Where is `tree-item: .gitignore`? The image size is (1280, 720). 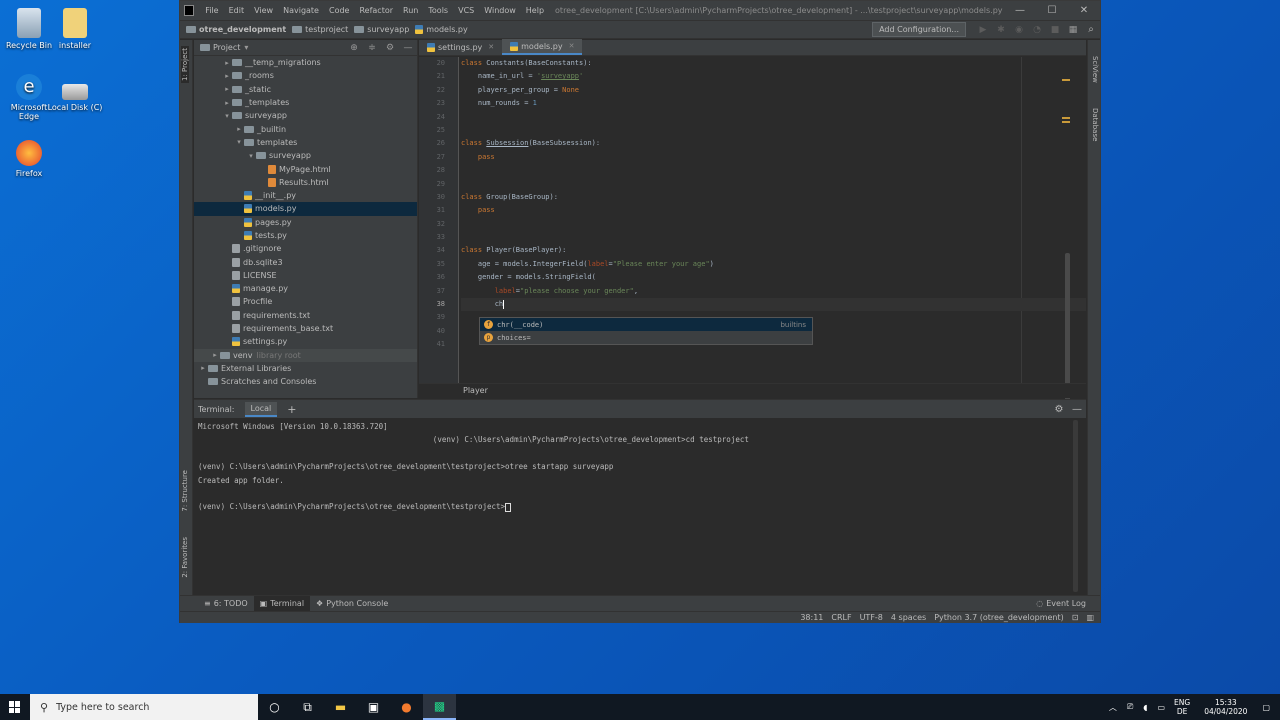 tree-item: .gitignore is located at coordinates (305, 248).